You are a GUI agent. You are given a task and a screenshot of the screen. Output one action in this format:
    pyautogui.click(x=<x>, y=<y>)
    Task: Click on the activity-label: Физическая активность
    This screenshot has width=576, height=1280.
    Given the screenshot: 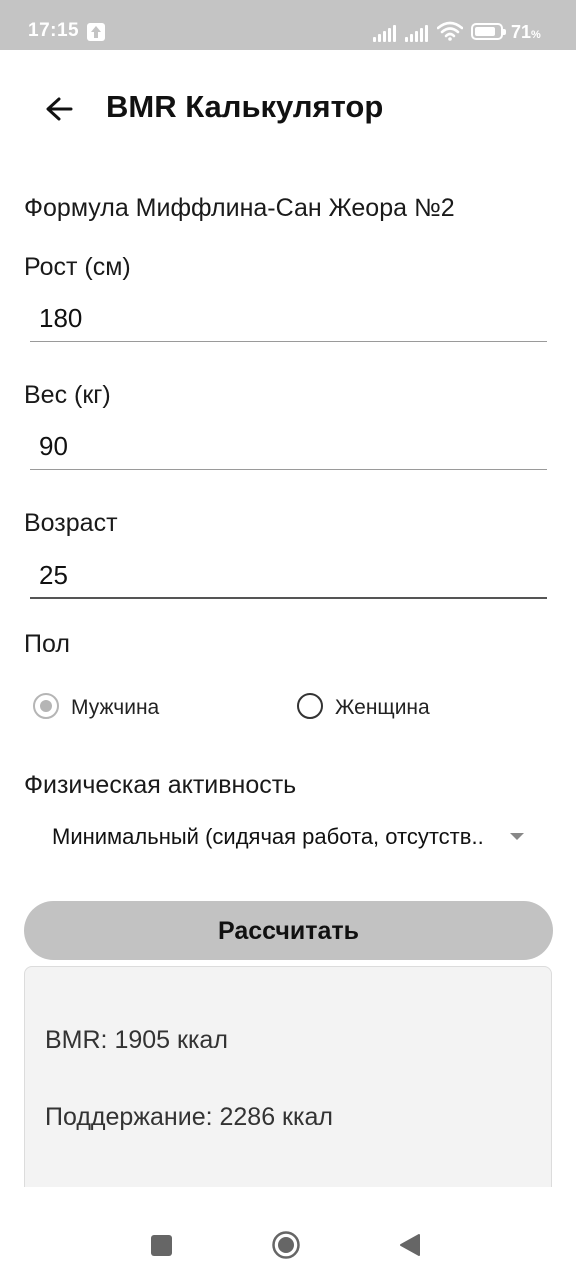 What is the action you would take?
    pyautogui.click(x=160, y=785)
    